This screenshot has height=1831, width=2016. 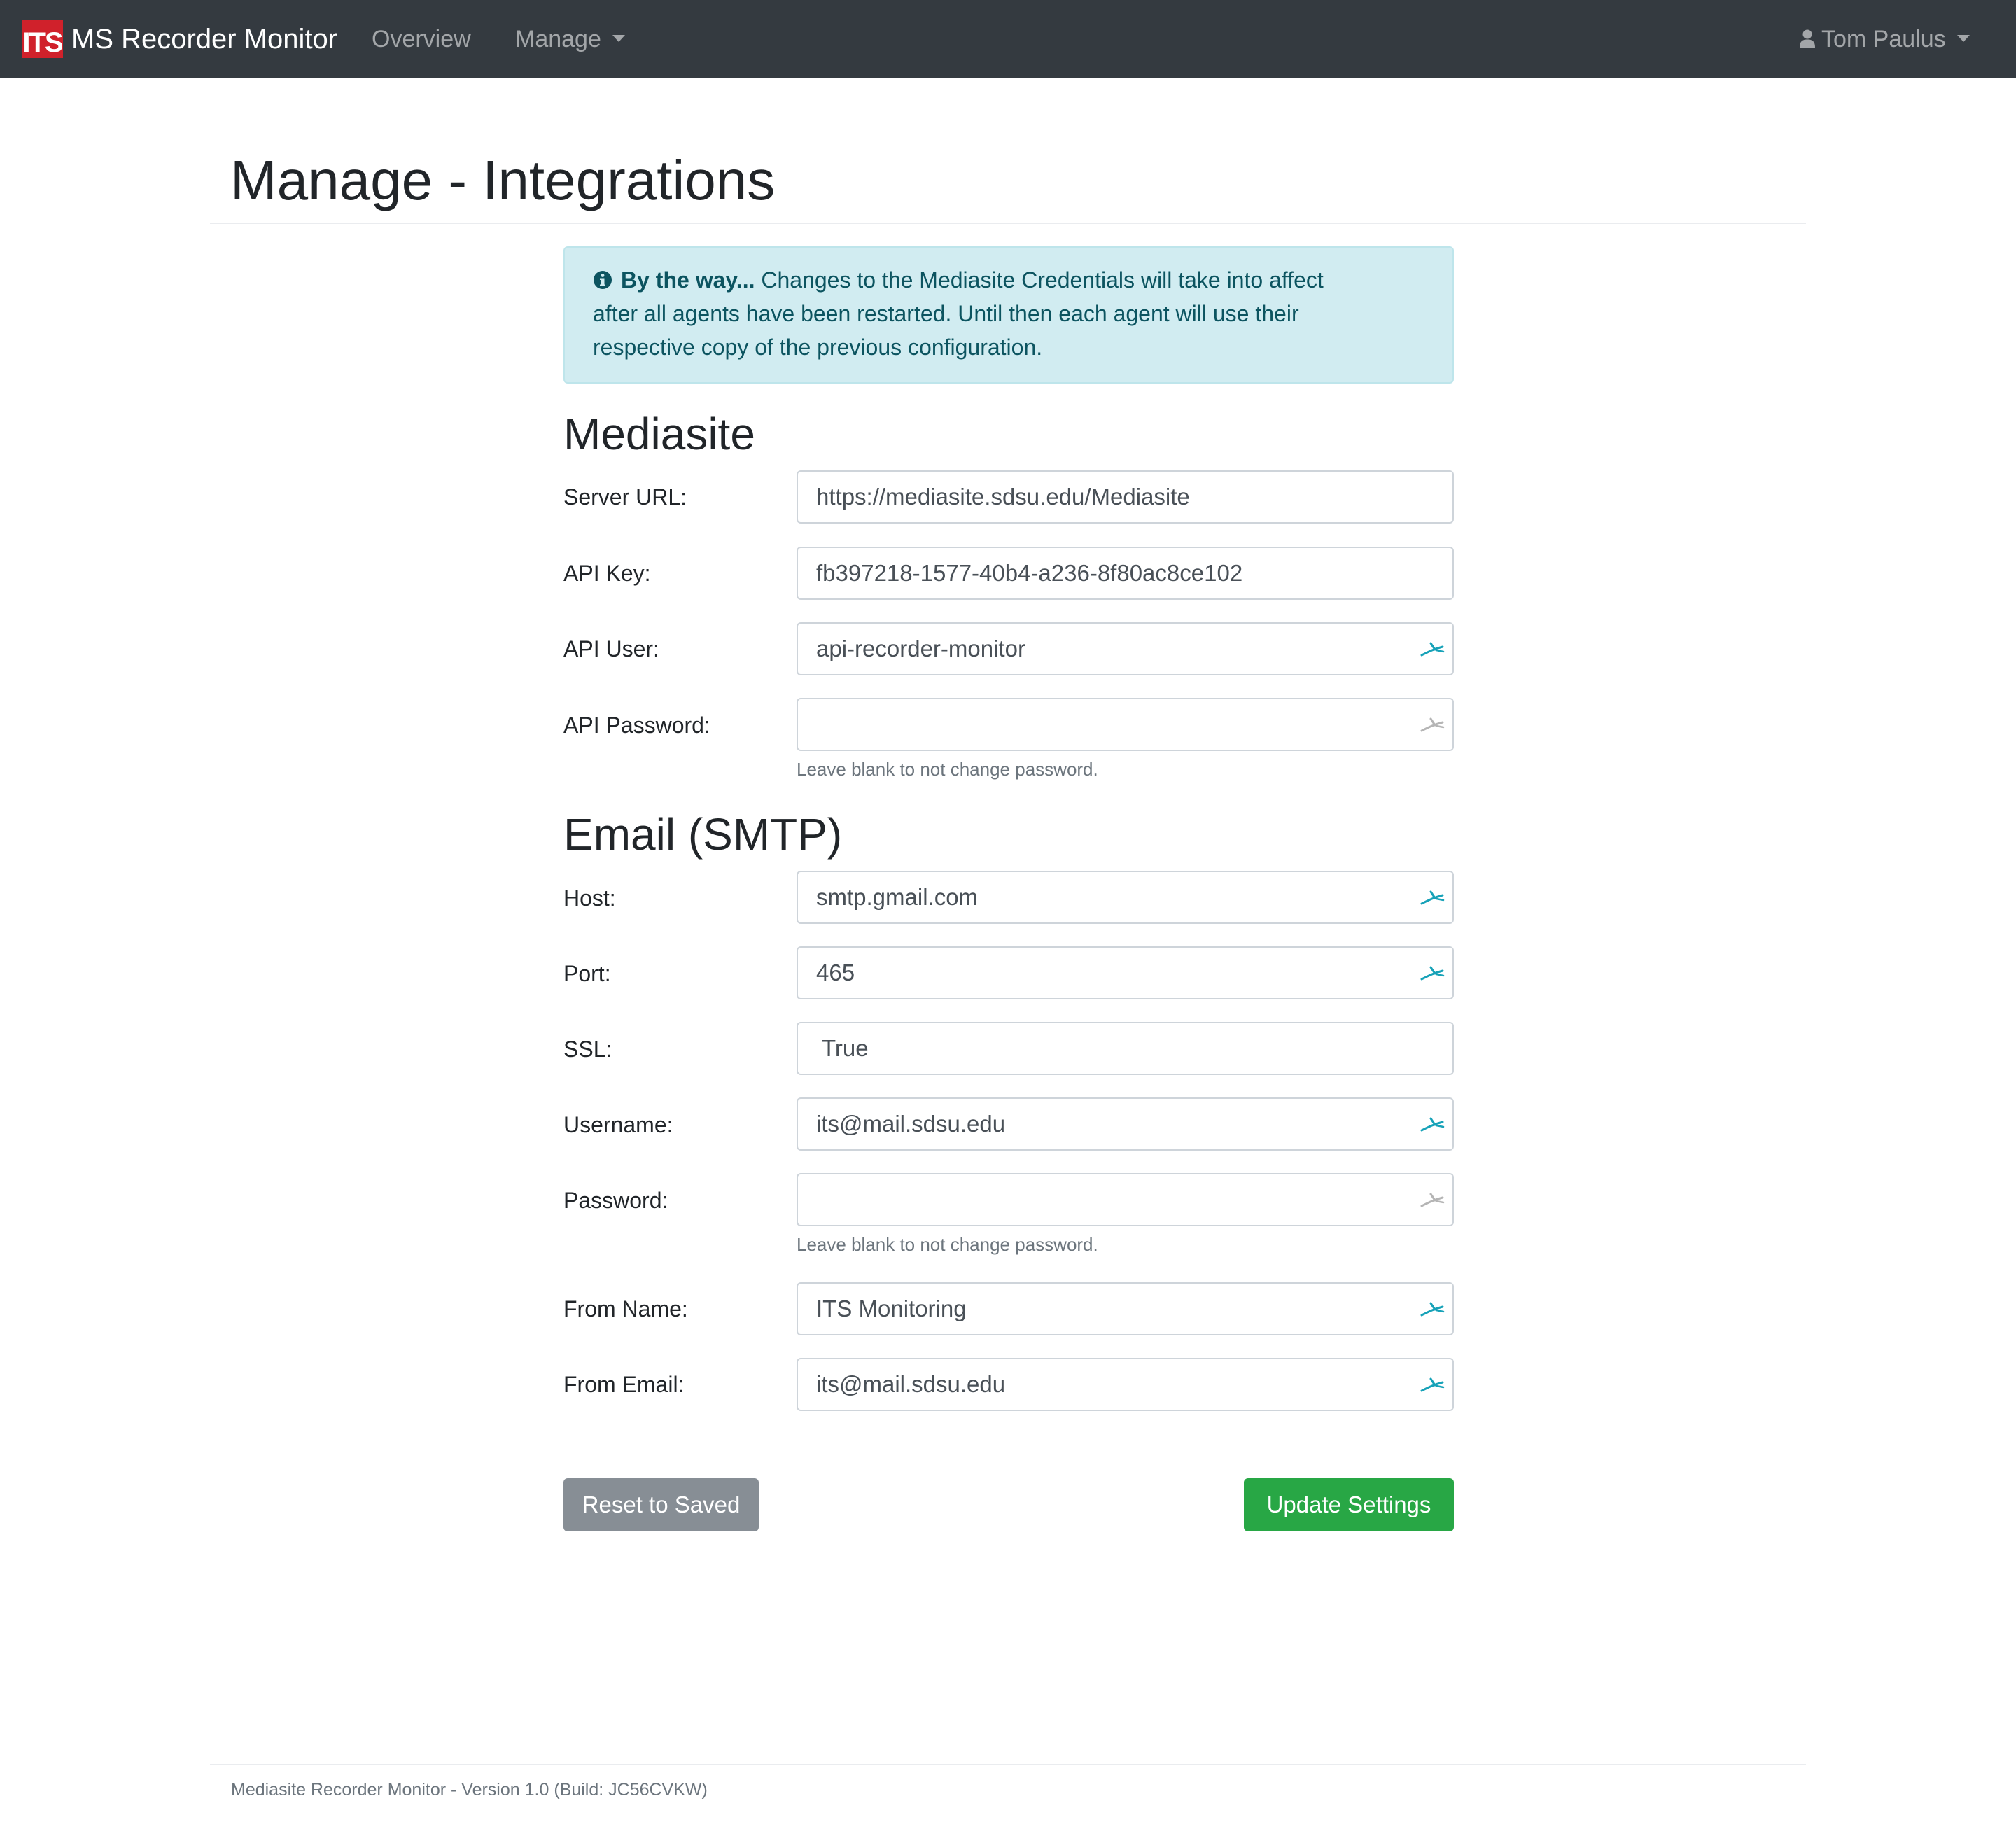 I want to click on user-menu: Tom Paulus, so click(x=1884, y=39).